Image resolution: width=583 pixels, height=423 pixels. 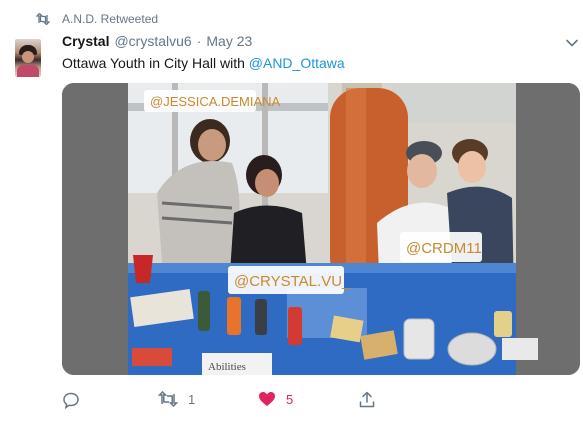 What do you see at coordinates (155, 63) in the screenshot?
I see `tweet-text-body: Ottawa Youth in City Hall with` at bounding box center [155, 63].